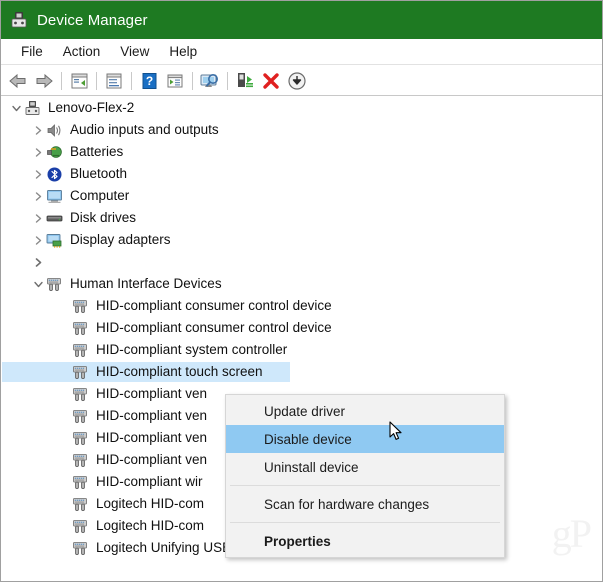 The image size is (603, 582). Describe the element at coordinates (32, 108) in the screenshot. I see `computer-root-icon` at that location.